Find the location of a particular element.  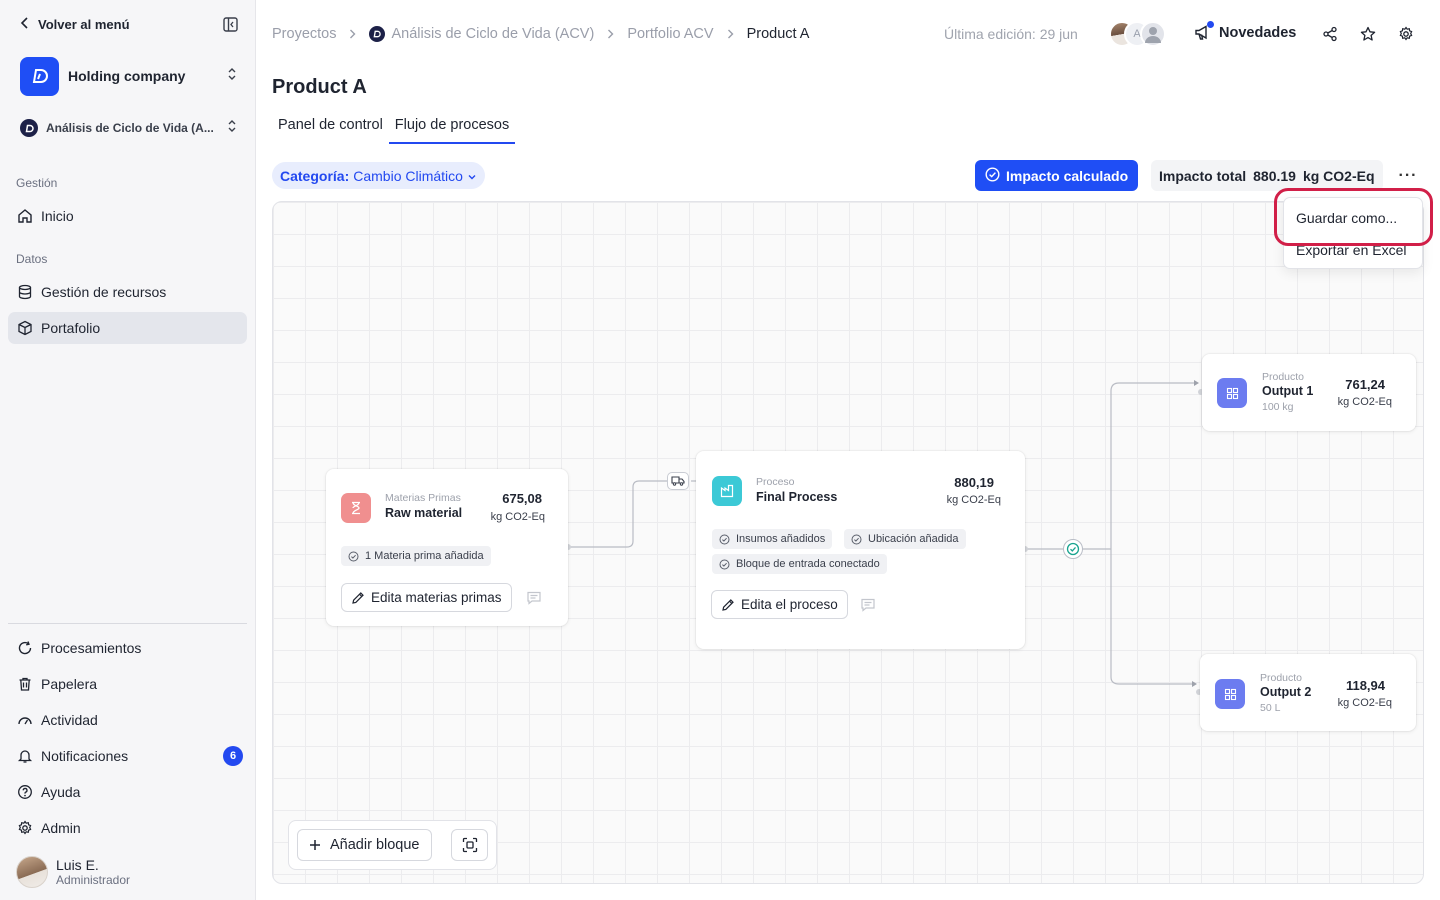

fit-view-button is located at coordinates (469, 845).